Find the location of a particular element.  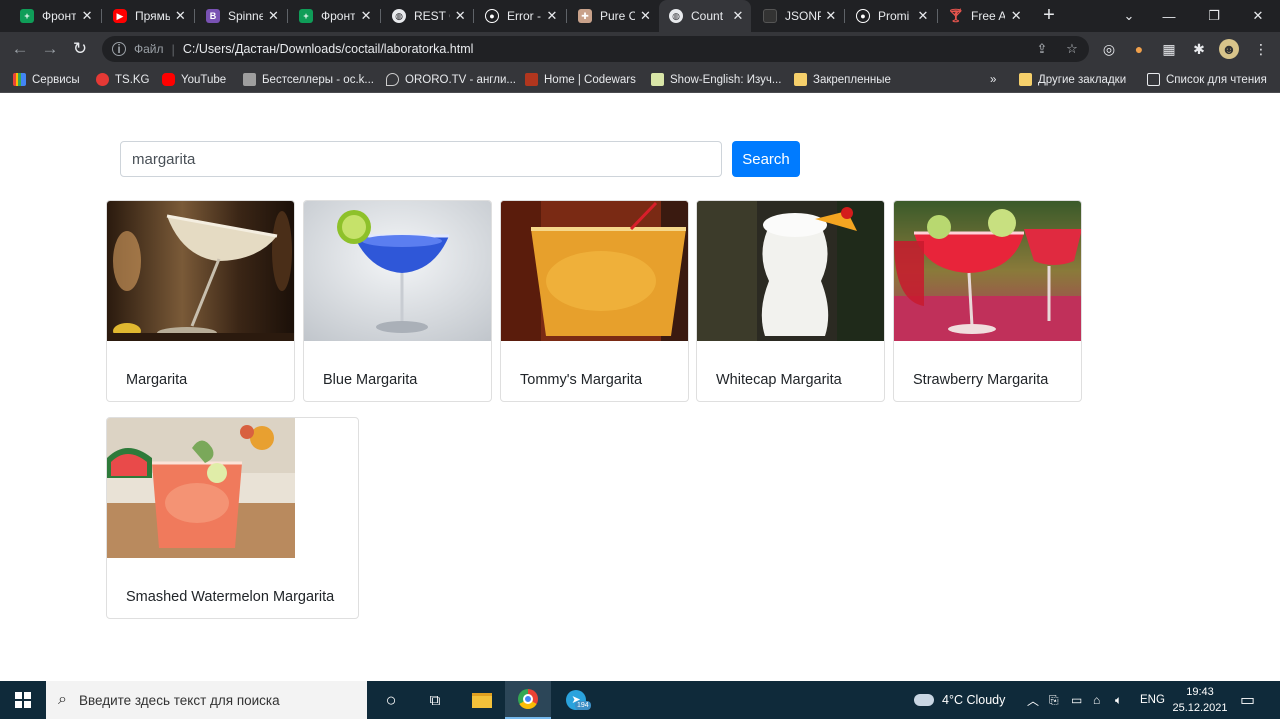

cocktail-card: Smashed Watermelon Margarita is located at coordinates (232, 518).